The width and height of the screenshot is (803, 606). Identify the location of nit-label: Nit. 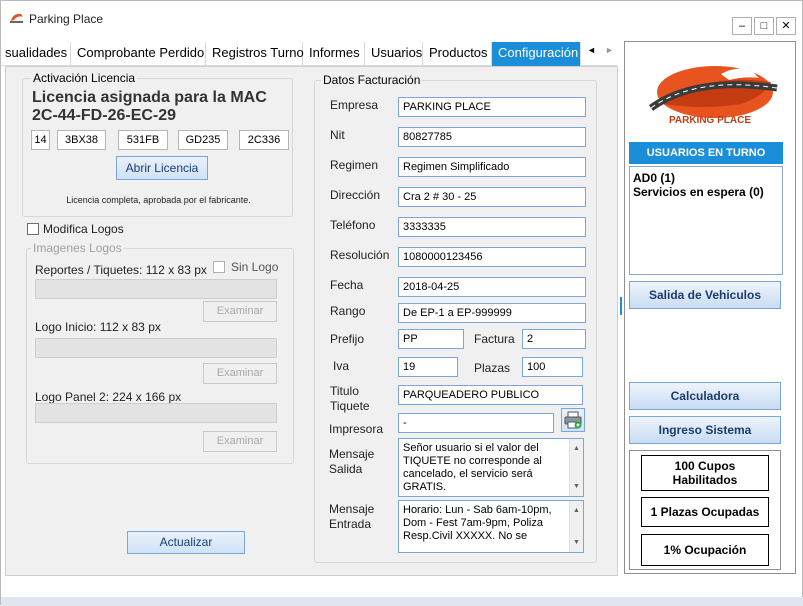
(337, 135).